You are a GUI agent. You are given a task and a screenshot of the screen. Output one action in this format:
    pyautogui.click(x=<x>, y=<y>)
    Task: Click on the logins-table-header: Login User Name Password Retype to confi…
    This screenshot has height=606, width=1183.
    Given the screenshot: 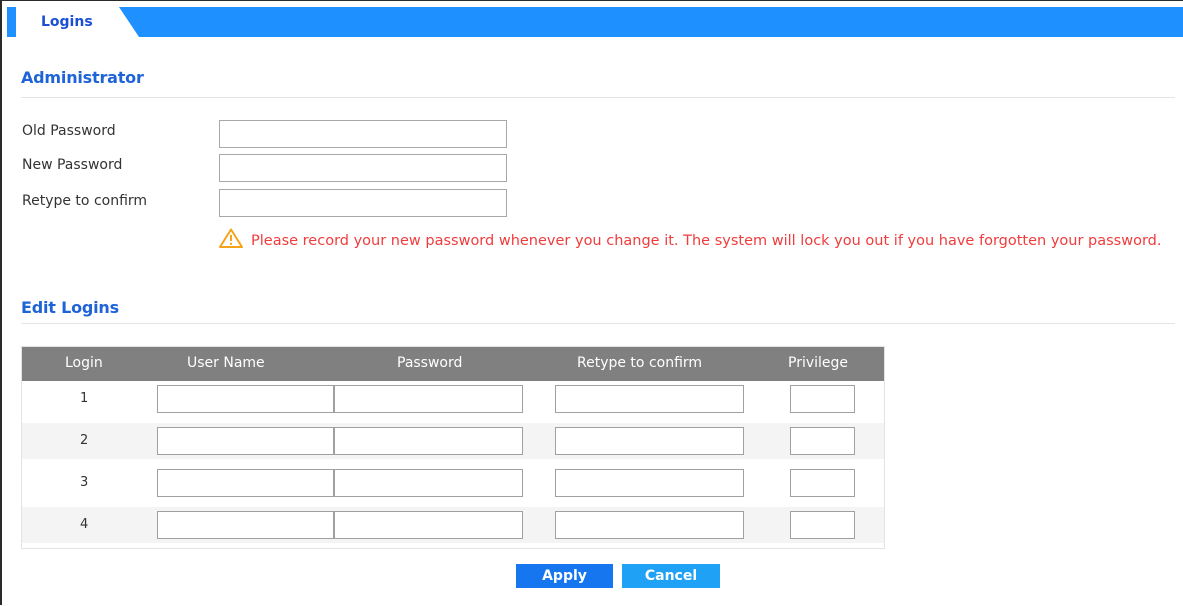 What is the action you would take?
    pyautogui.click(x=453, y=364)
    